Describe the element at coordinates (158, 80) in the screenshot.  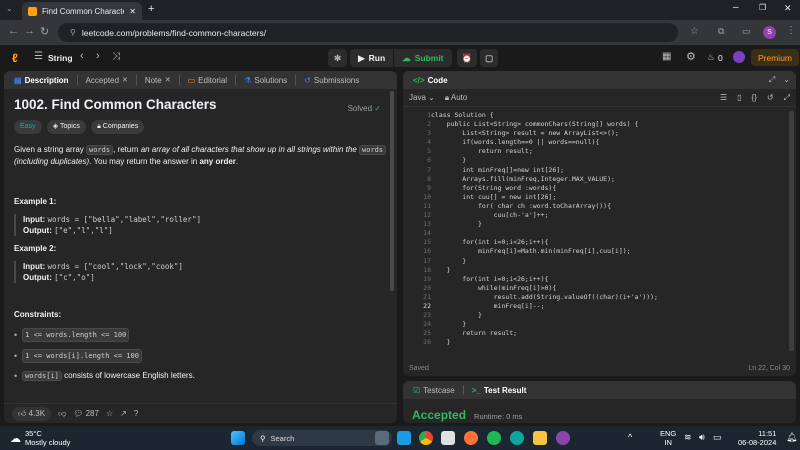
I see `tab-note: Note ✕` at that location.